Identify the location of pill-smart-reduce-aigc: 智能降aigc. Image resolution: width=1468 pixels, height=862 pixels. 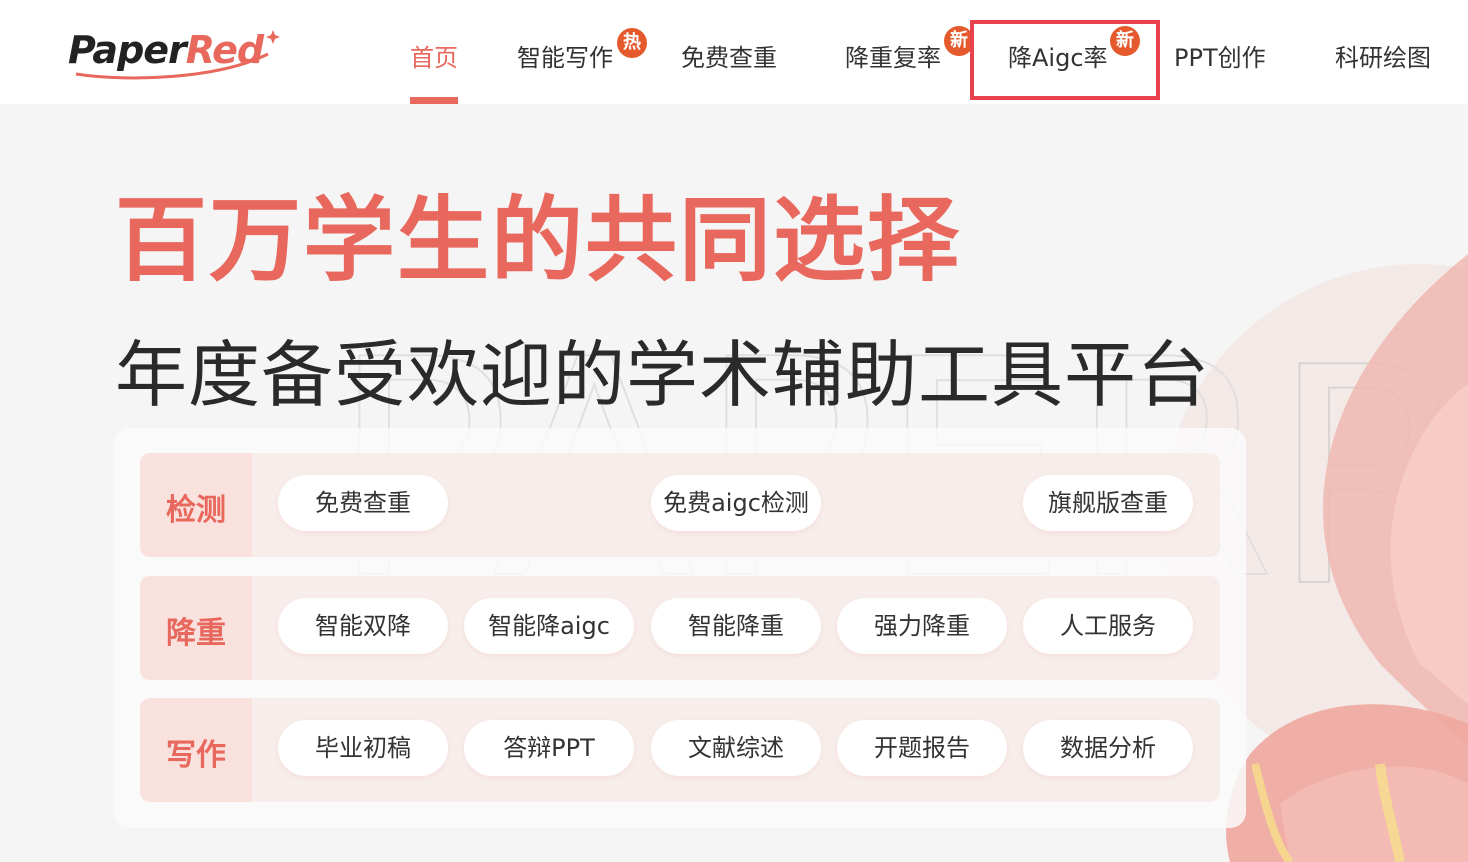
(549, 626).